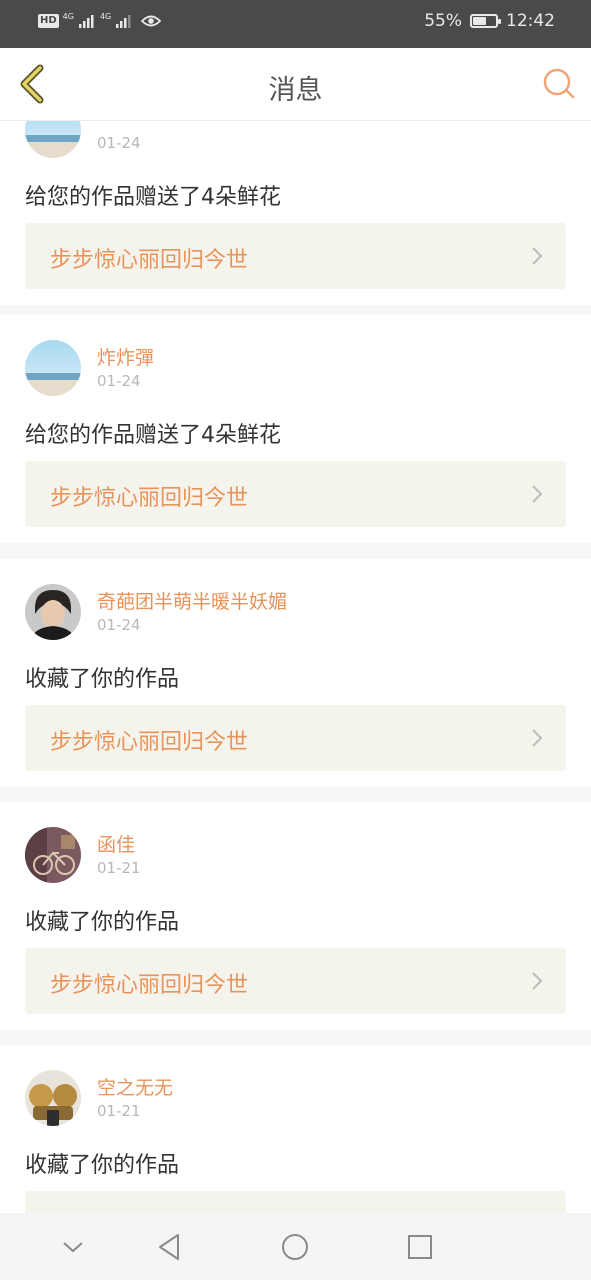 The height and width of the screenshot is (1280, 591). I want to click on battery-fill, so click(480, 21).